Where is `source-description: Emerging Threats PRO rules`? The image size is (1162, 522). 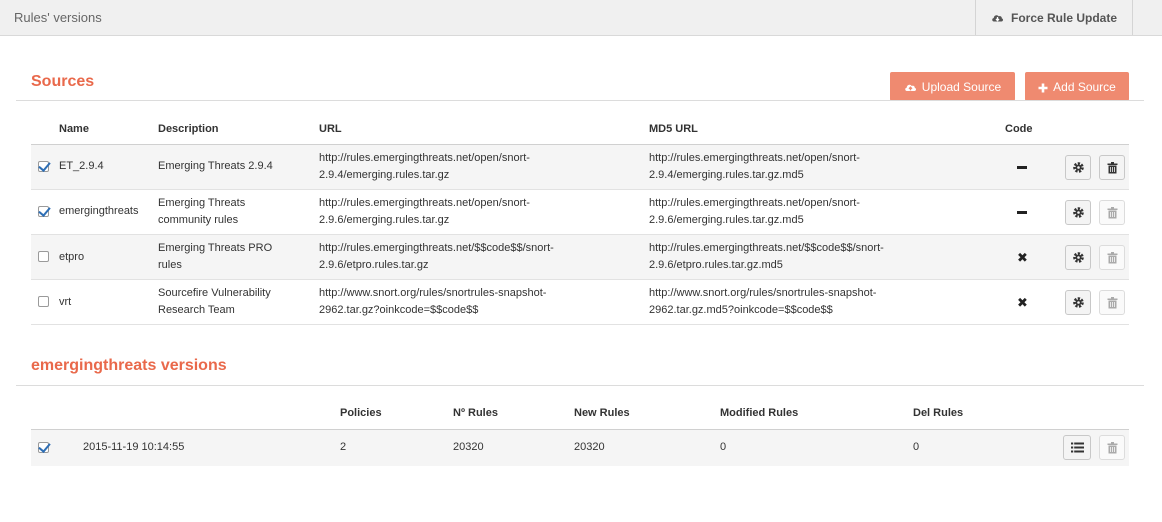 source-description: Emerging Threats PRO rules is located at coordinates (215, 256).